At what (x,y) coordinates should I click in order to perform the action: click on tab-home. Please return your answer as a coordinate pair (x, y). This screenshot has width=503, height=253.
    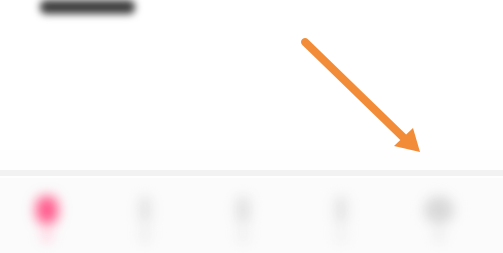
    Looking at the image, I should click on (47, 216).